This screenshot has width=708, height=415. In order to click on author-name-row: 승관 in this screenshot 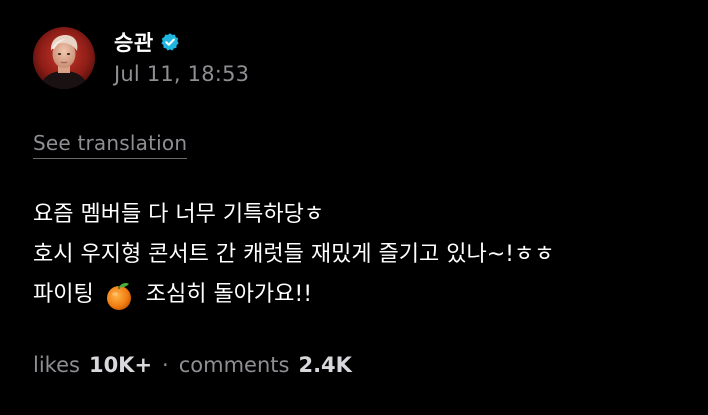, I will do `click(181, 42)`.